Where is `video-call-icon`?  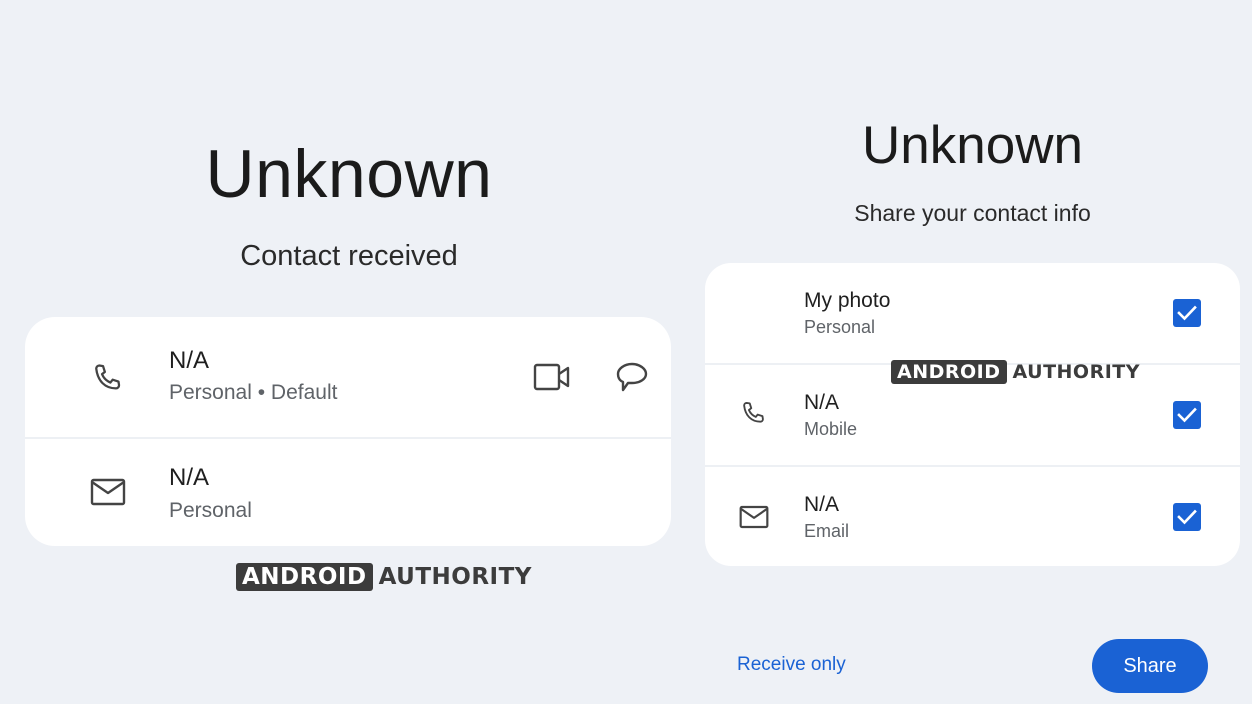
video-call-icon is located at coordinates (552, 377).